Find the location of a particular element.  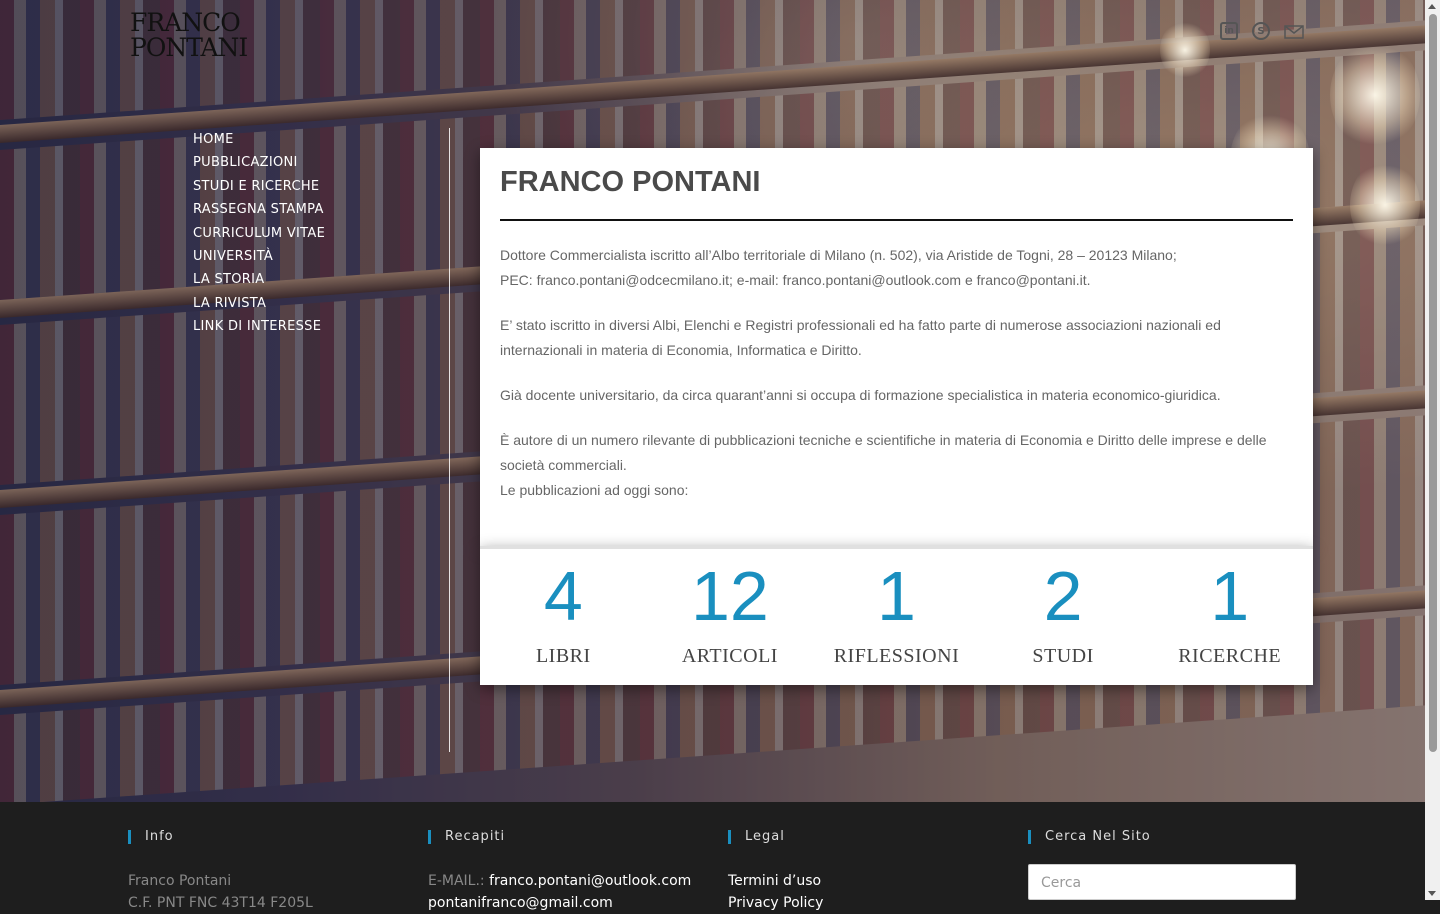

footer-link-privacy: Privacy Policy is located at coordinates (775, 903).